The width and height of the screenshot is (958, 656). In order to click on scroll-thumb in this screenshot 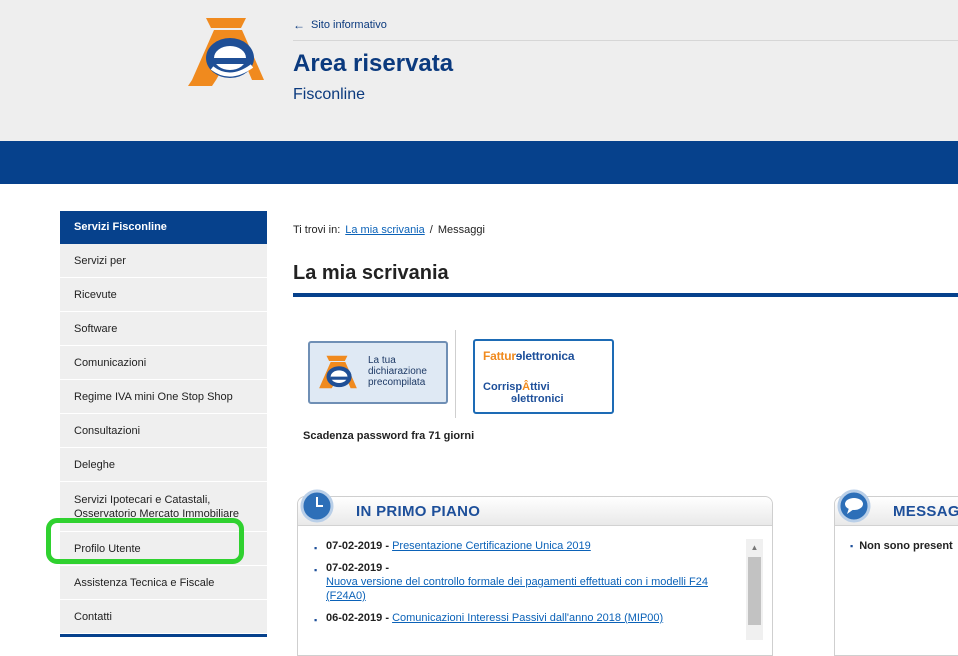, I will do `click(754, 591)`.